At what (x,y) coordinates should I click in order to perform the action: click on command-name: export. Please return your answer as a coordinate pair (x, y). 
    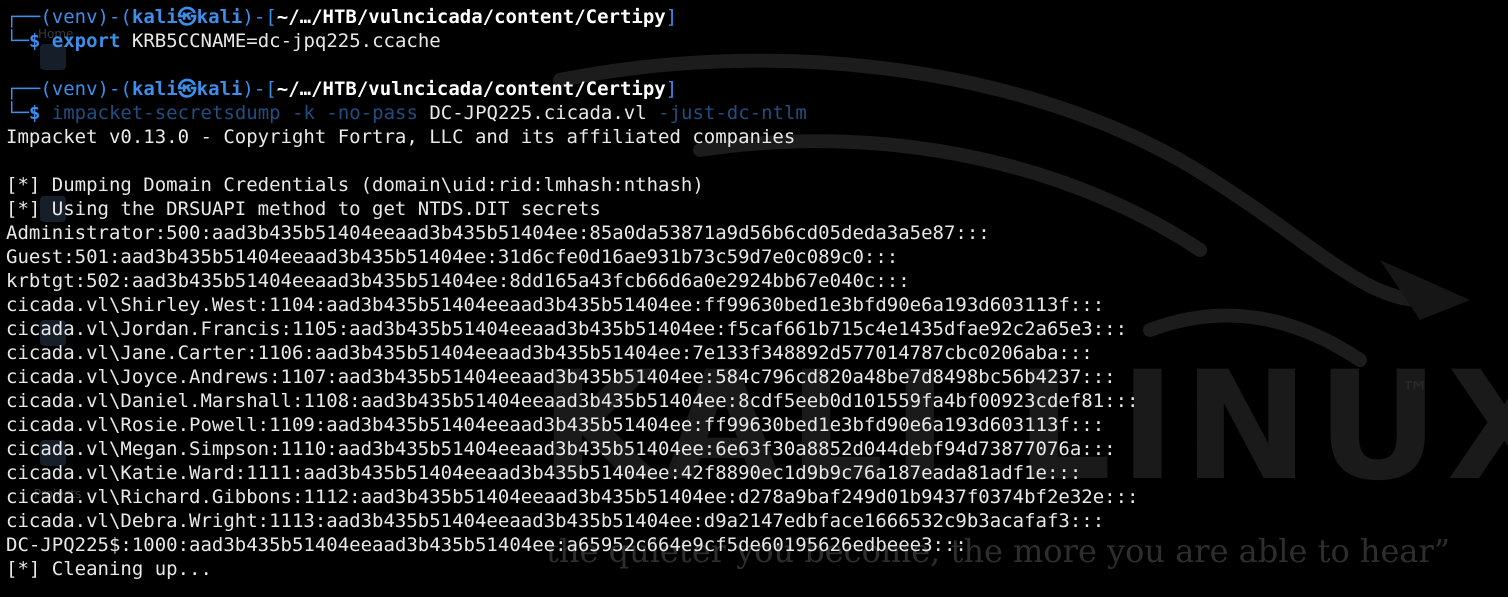
    Looking at the image, I should click on (86, 41).